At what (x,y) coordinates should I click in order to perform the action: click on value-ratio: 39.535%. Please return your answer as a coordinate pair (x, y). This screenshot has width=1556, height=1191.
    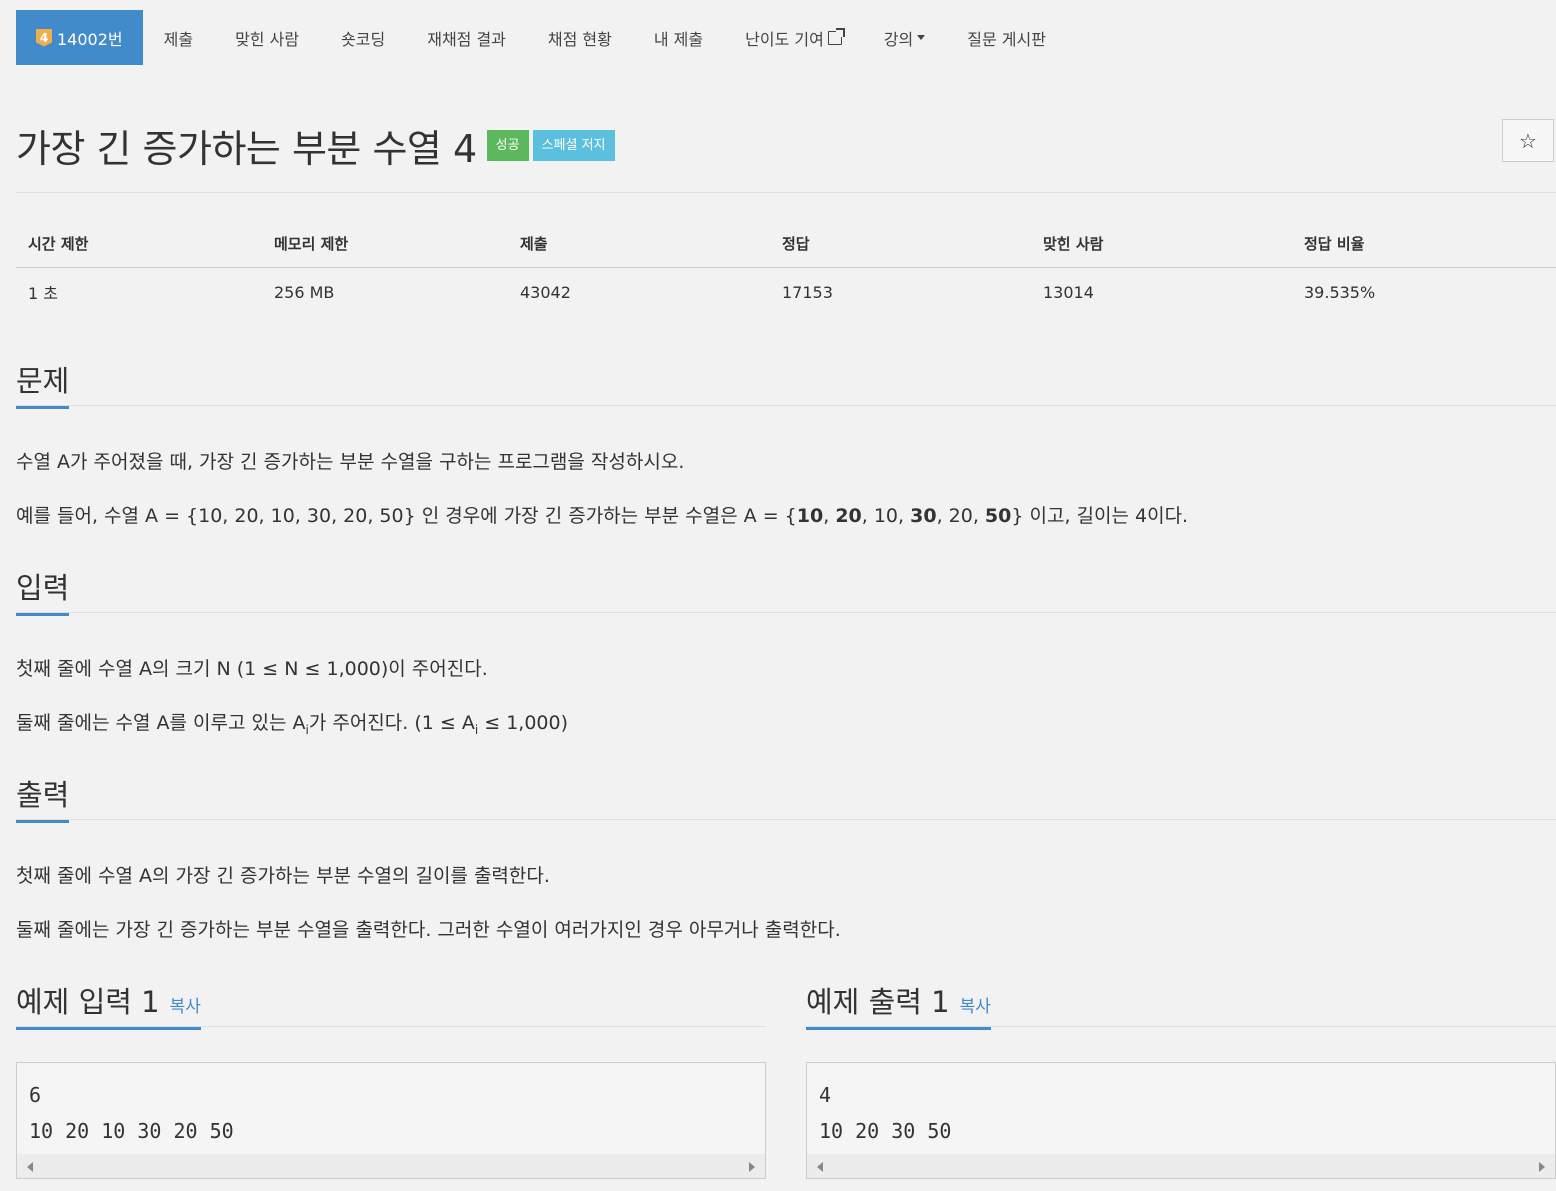
    Looking at the image, I should click on (1340, 292).